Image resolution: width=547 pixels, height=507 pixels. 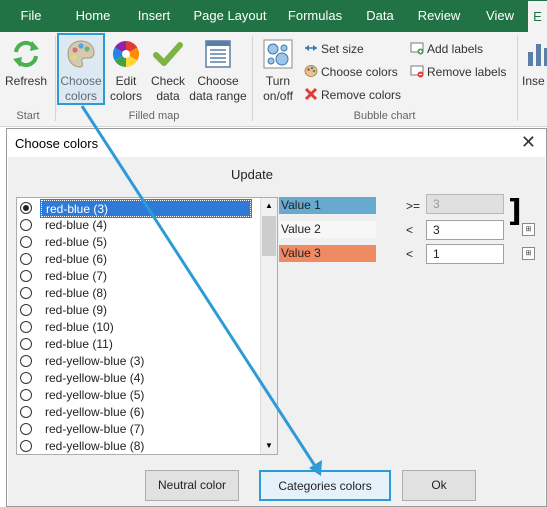 What do you see at coordinates (95, 395) in the screenshot?
I see `palette-option-label: red-yellow-blue (5)` at bounding box center [95, 395].